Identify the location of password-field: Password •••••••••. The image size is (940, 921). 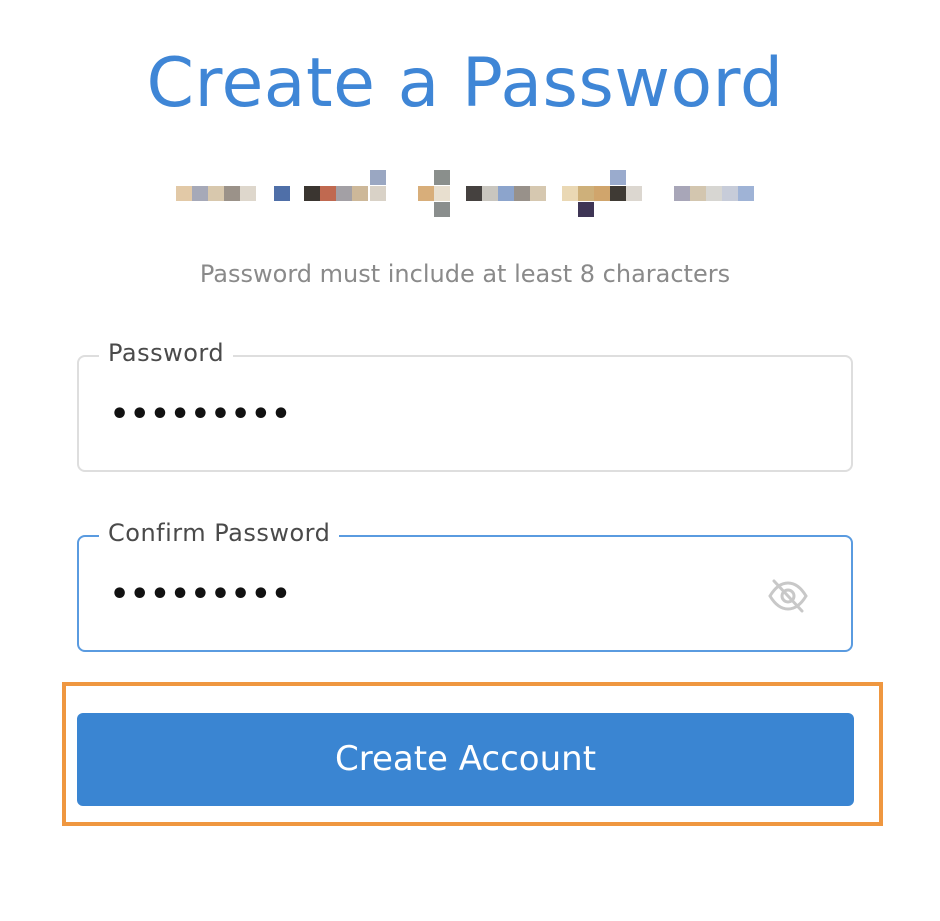
(465, 403).